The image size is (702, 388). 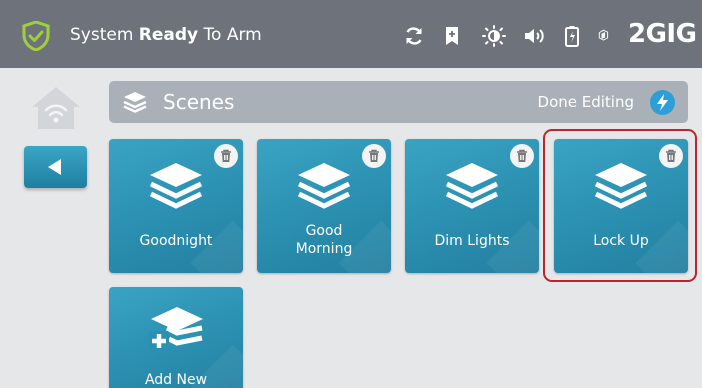 What do you see at coordinates (56, 108) in the screenshot?
I see `home-wifi-icon` at bounding box center [56, 108].